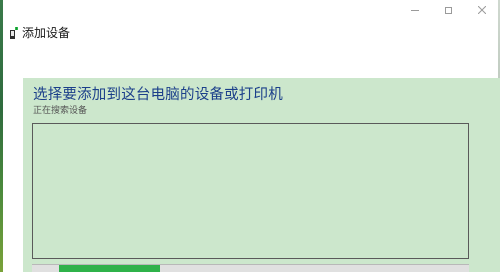 This screenshot has width=500, height=272. Describe the element at coordinates (14, 33) in the screenshot. I see `add-device-icon` at that location.